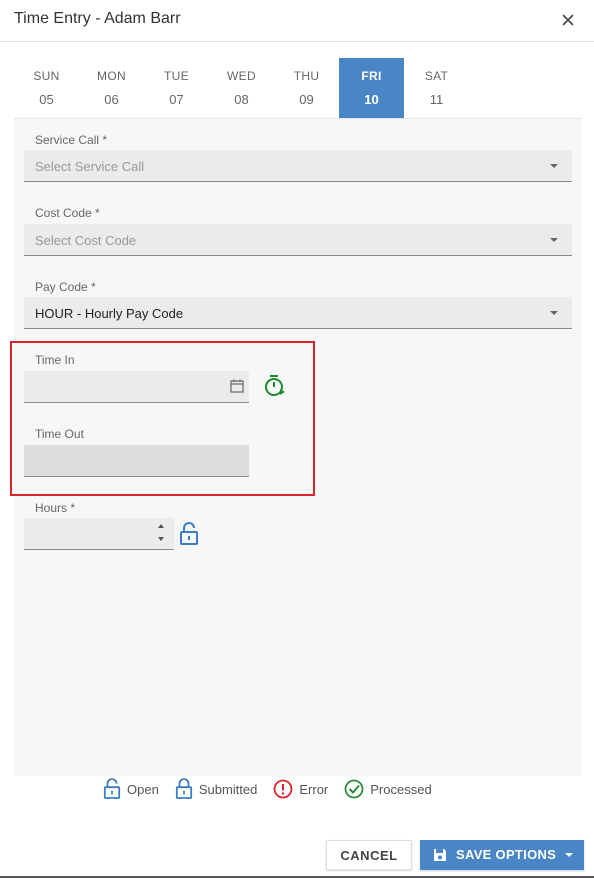  Describe the element at coordinates (176, 99) in the screenshot. I see `day-number: 07` at that location.